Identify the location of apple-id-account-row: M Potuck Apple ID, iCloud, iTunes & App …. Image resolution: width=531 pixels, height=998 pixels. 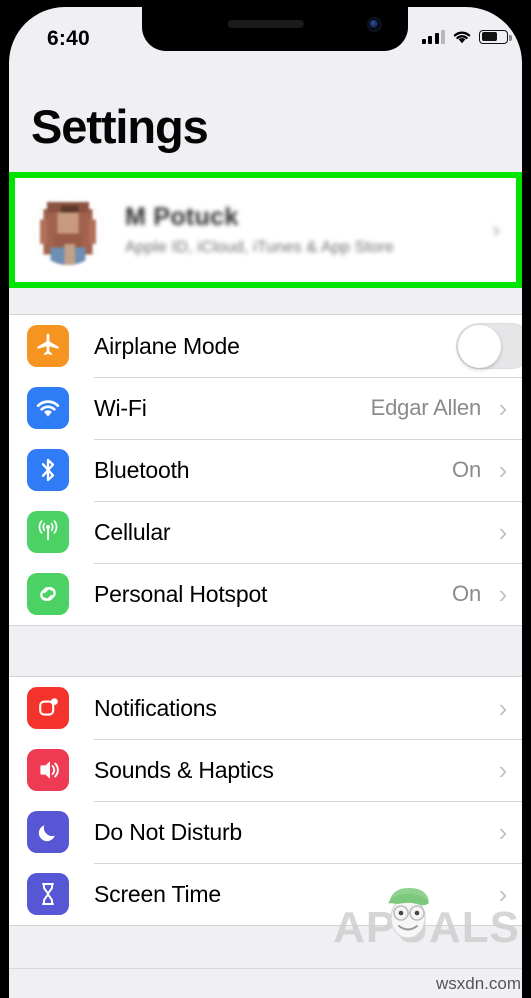
(265, 230).